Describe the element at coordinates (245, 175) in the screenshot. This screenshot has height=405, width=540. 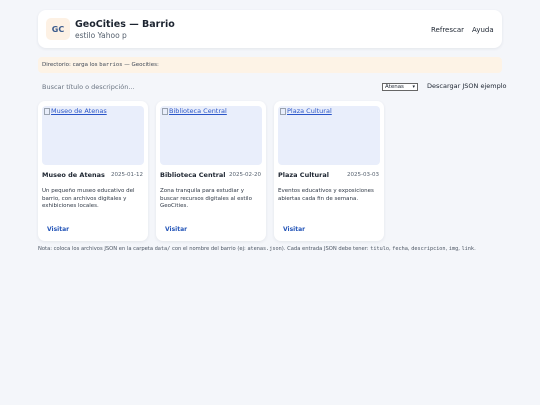
I see `card-date: 2025-02-20` at that location.